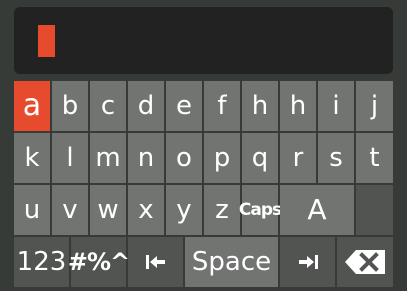 The height and width of the screenshot is (291, 407). What do you see at coordinates (99, 262) in the screenshot?
I see `symbols-key: #%^` at bounding box center [99, 262].